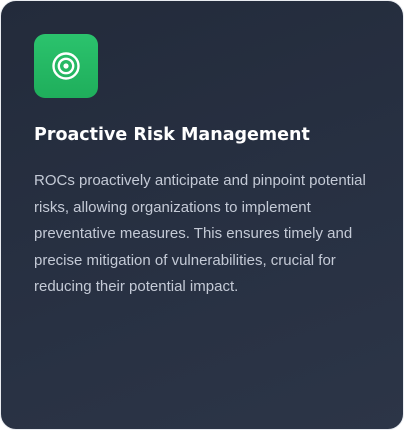 This screenshot has width=406, height=432. I want to click on icon-badge, so click(66, 66).